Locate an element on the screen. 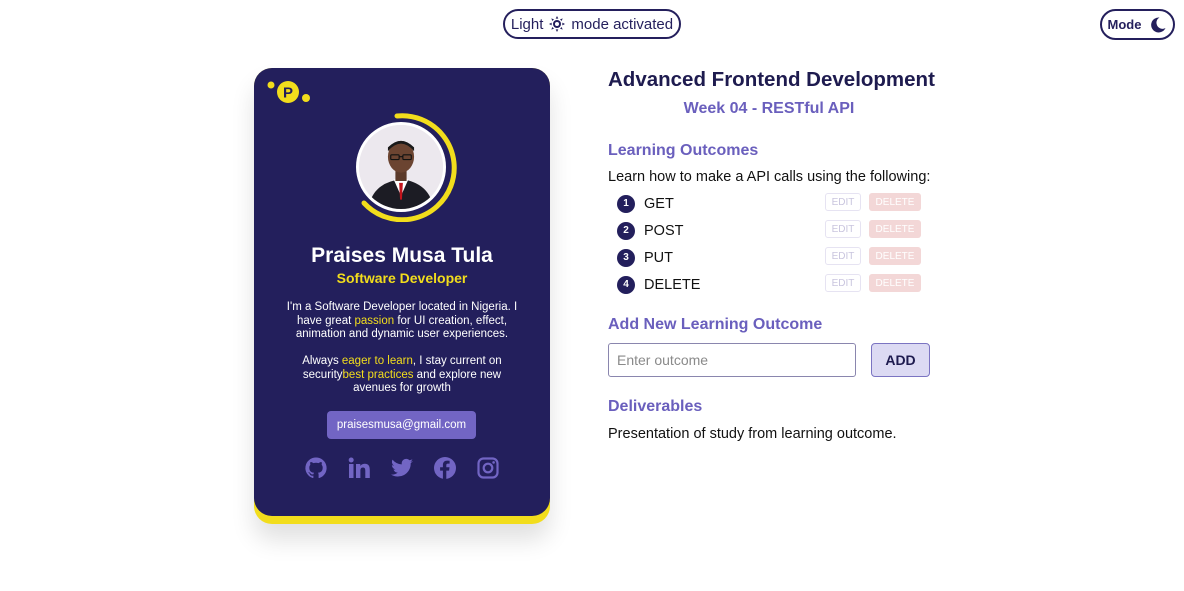 The height and width of the screenshot is (591, 1184). linkedin-icon is located at coordinates (359, 468).